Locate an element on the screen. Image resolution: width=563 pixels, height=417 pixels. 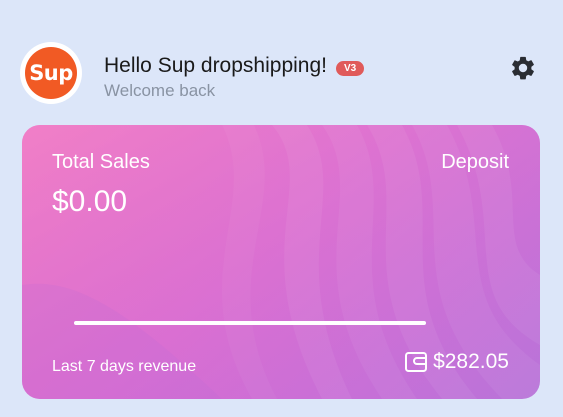
total-sales-value: $0.00 is located at coordinates (90, 201).